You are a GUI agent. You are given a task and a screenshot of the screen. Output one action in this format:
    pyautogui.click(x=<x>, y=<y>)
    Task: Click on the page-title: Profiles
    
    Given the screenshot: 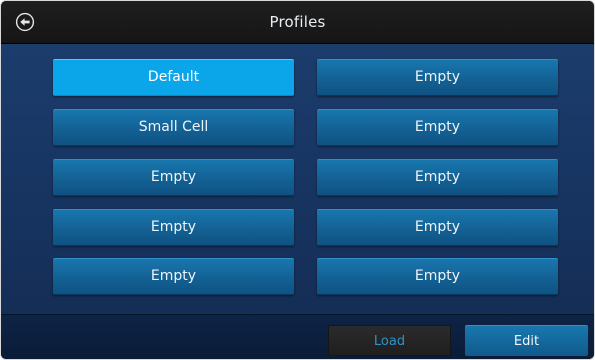 What is the action you would take?
    pyautogui.click(x=297, y=22)
    